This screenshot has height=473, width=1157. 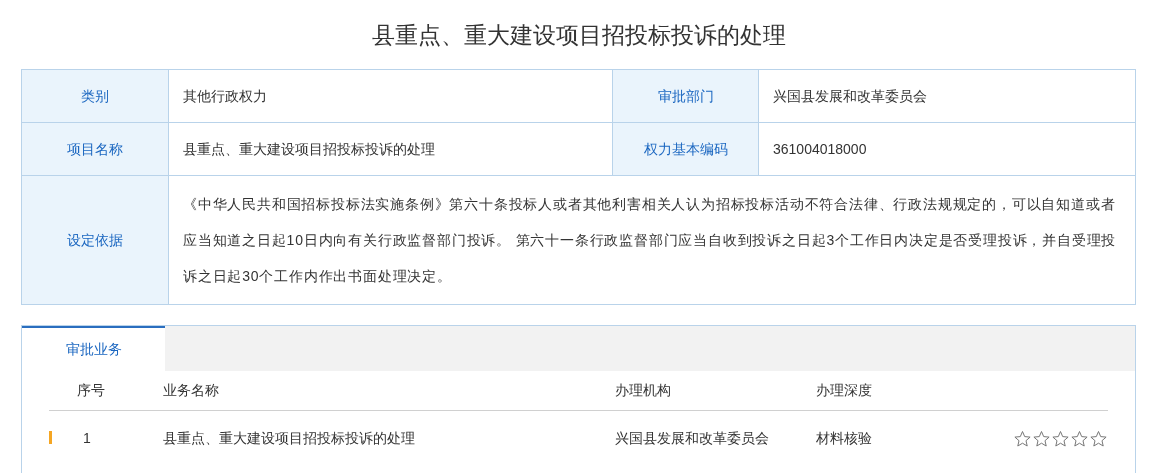 What do you see at coordinates (844, 438) in the screenshot?
I see `table-cell: 材料核验` at bounding box center [844, 438].